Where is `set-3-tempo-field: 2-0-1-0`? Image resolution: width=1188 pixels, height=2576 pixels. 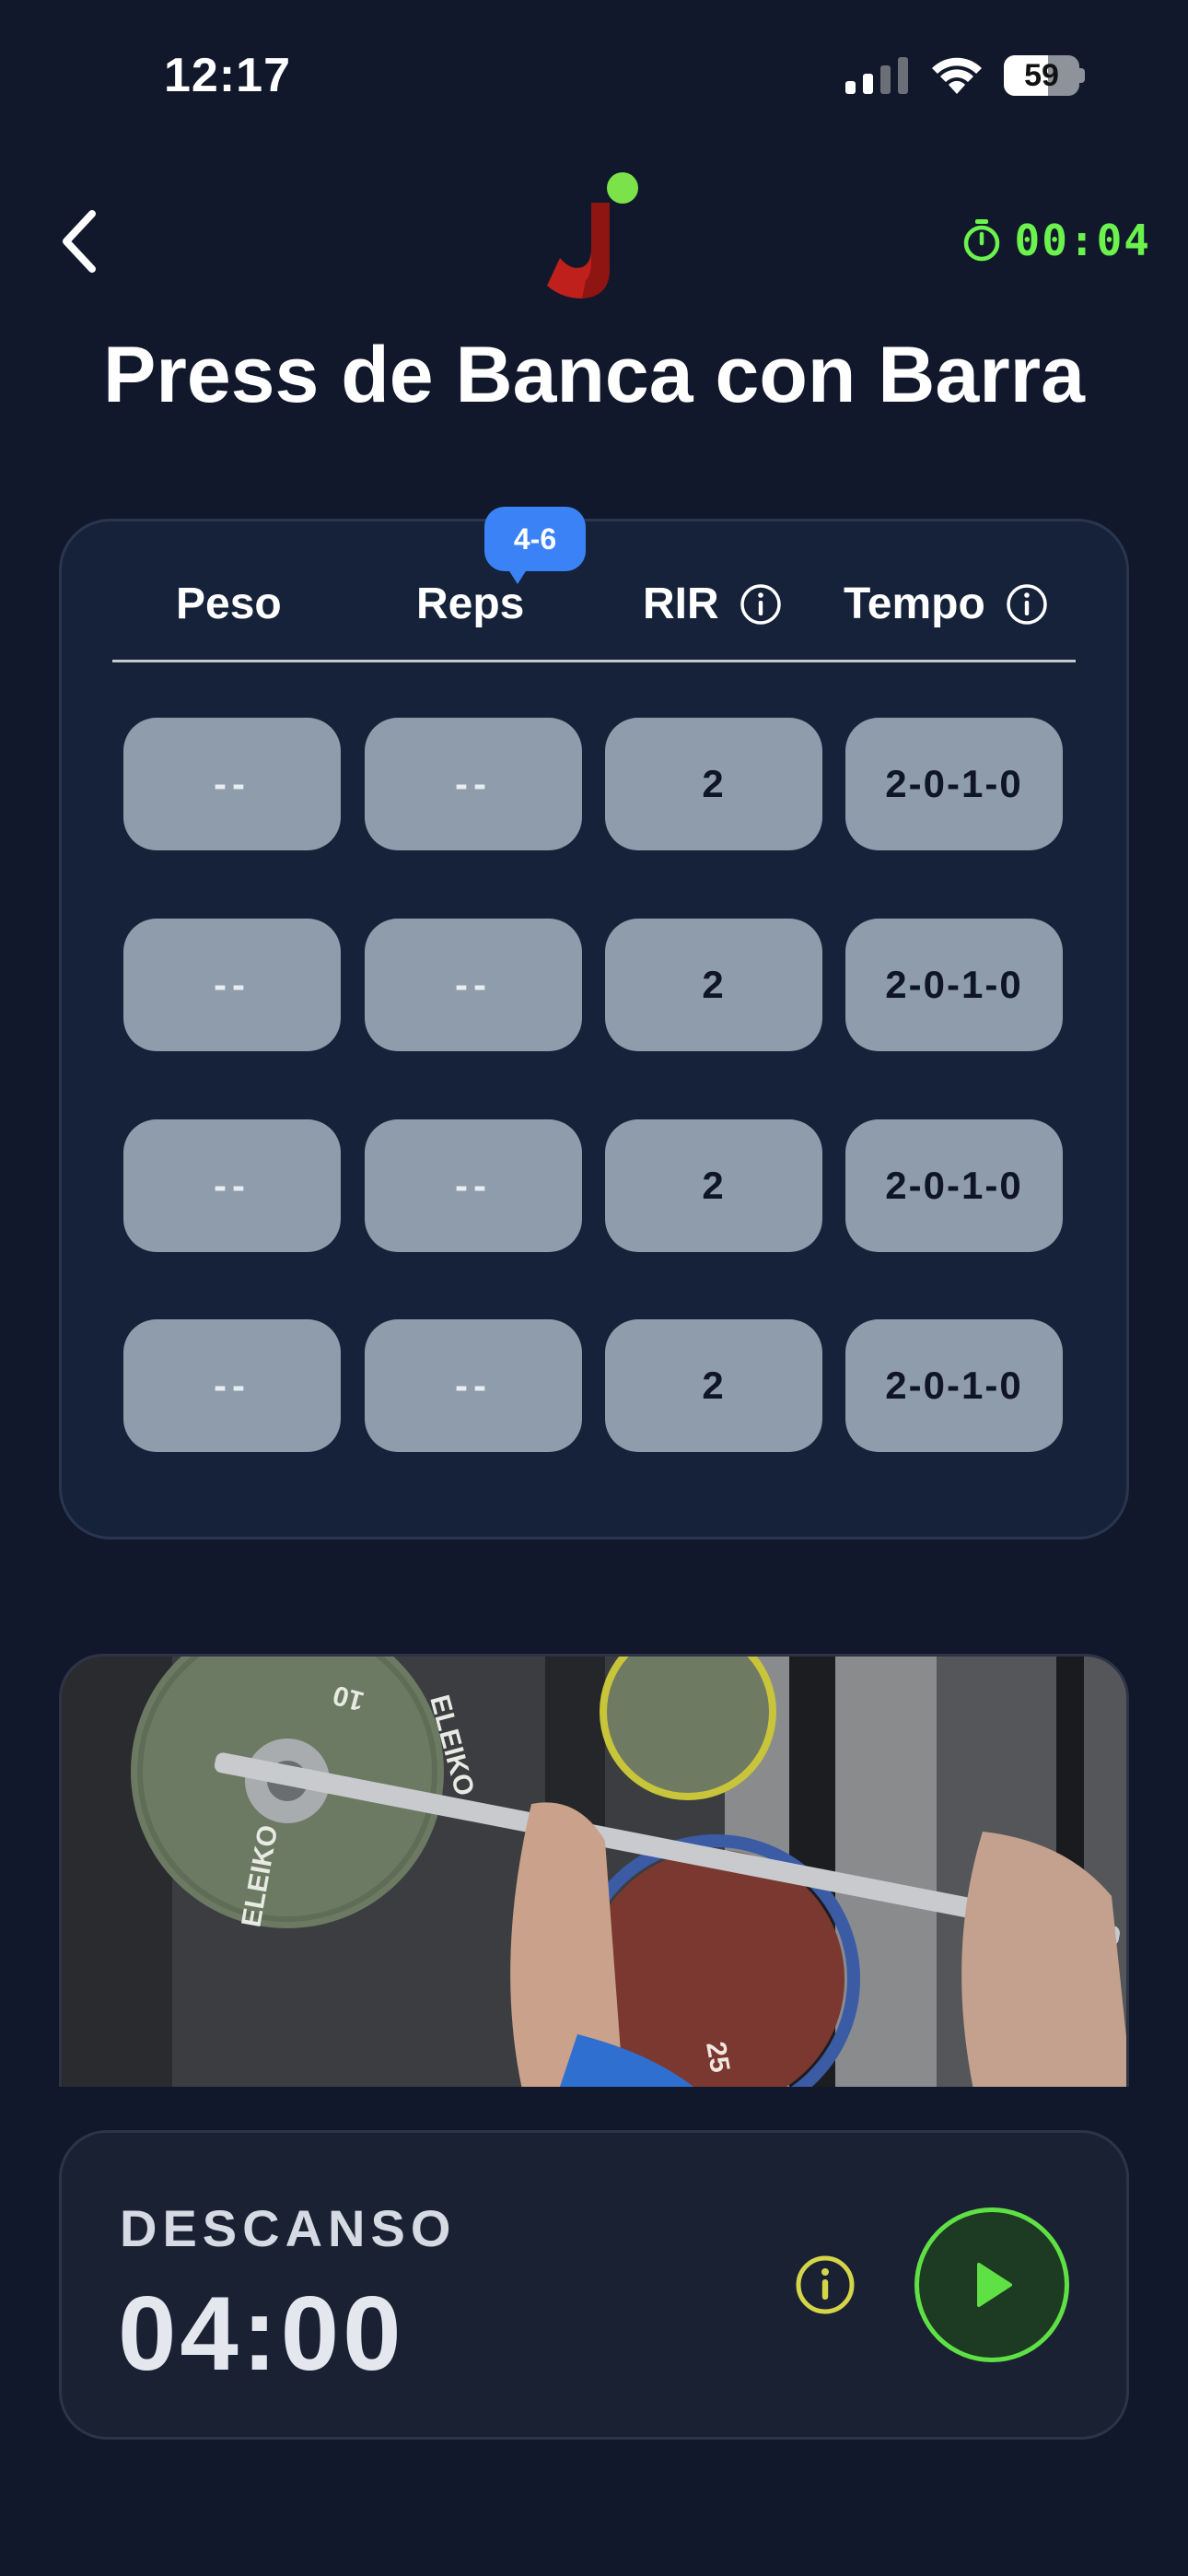
set-3-tempo-field: 2-0-1-0 is located at coordinates (954, 1185).